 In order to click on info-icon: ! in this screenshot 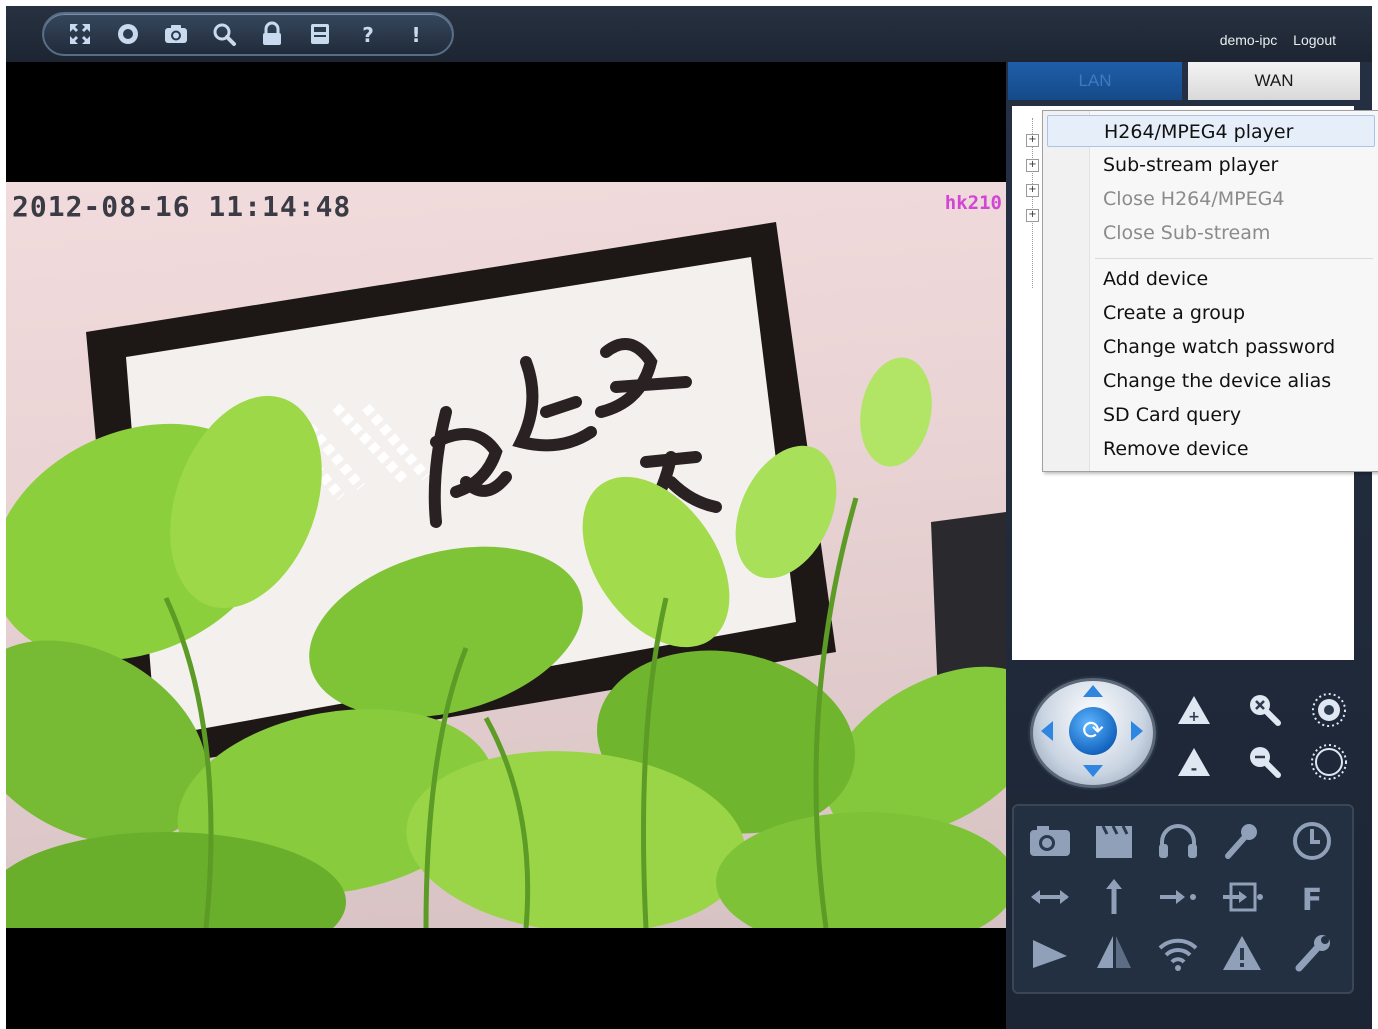, I will do `click(416, 34)`.